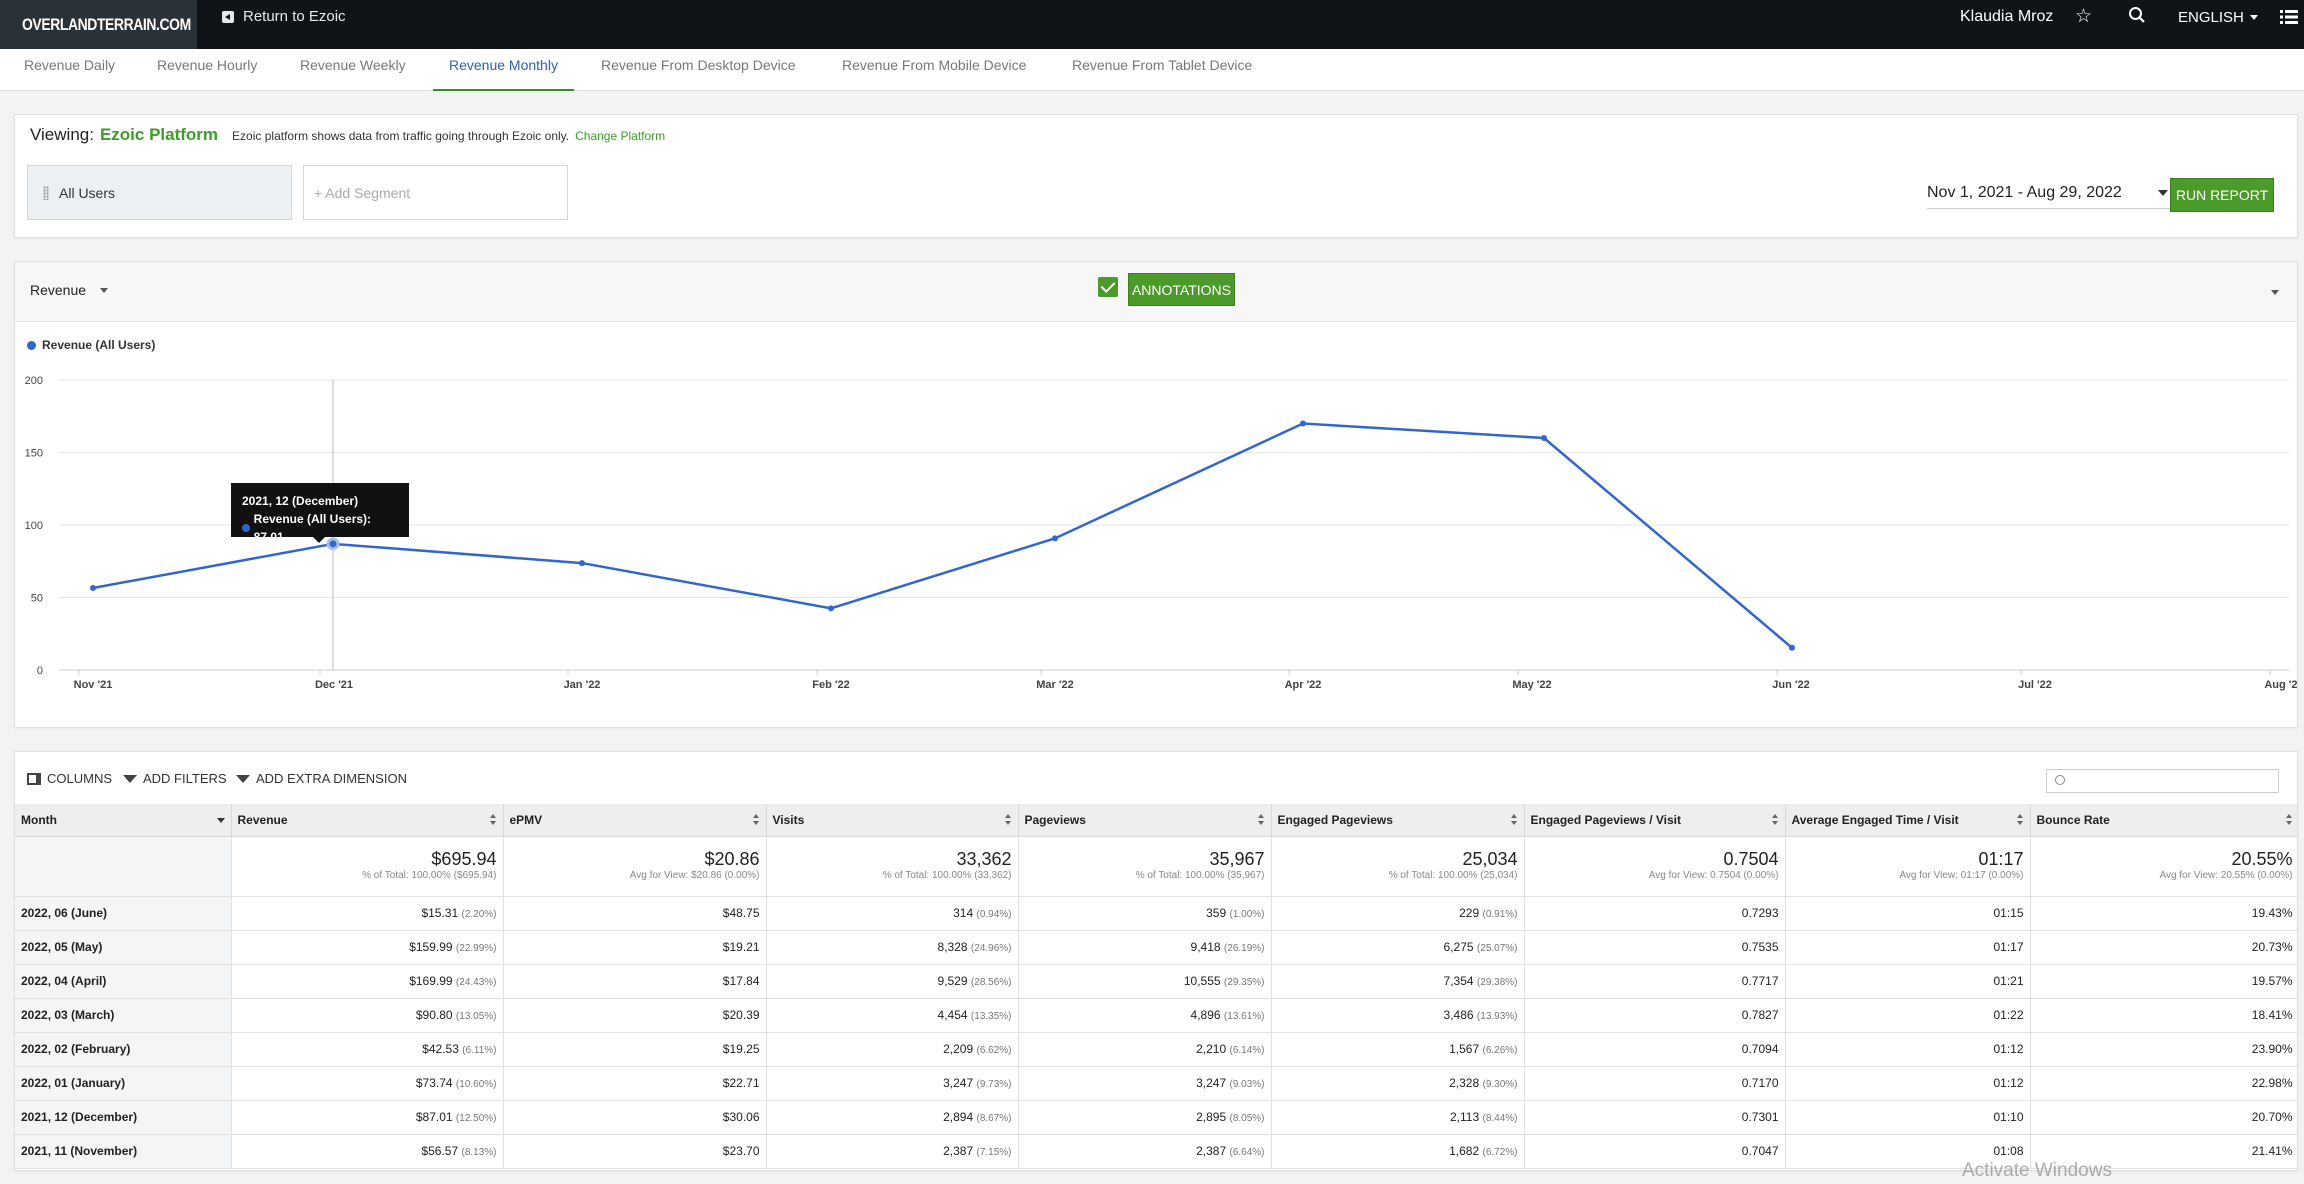  I want to click on cell-value: $23.70, so click(741, 1151).